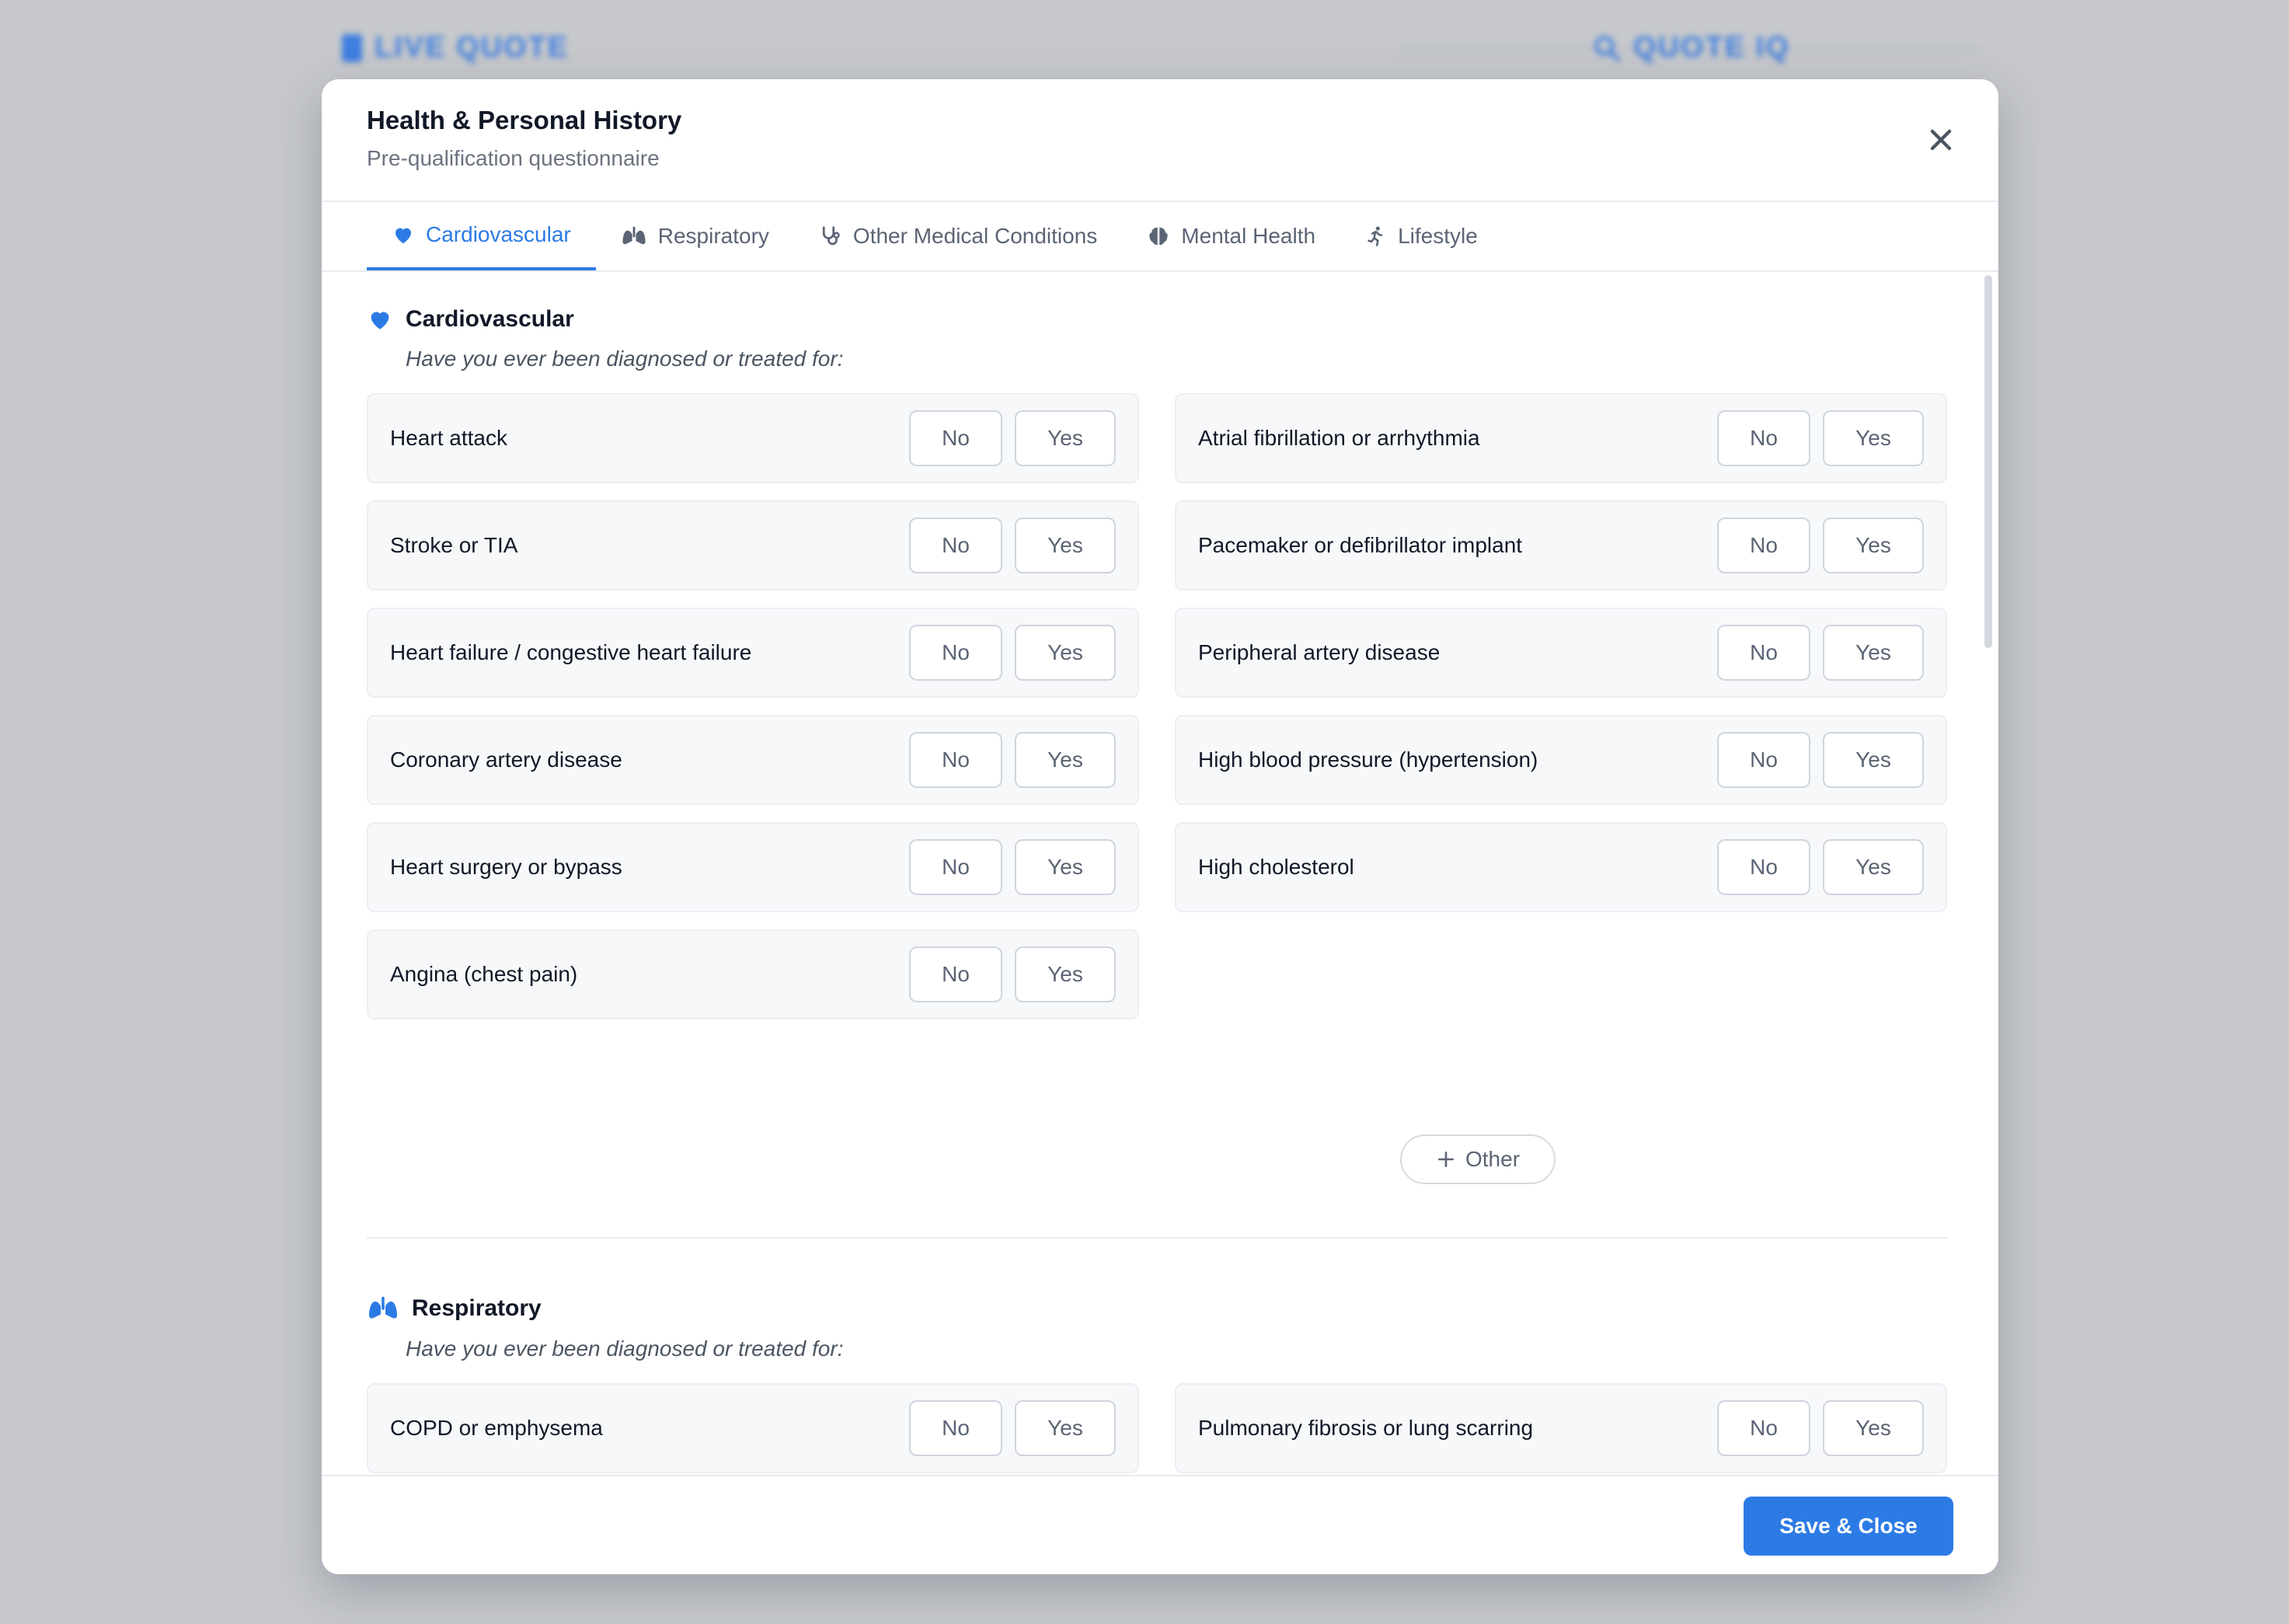 The image size is (2289, 1624). I want to click on tab-cardiovascular: Cardiovascular, so click(481, 236).